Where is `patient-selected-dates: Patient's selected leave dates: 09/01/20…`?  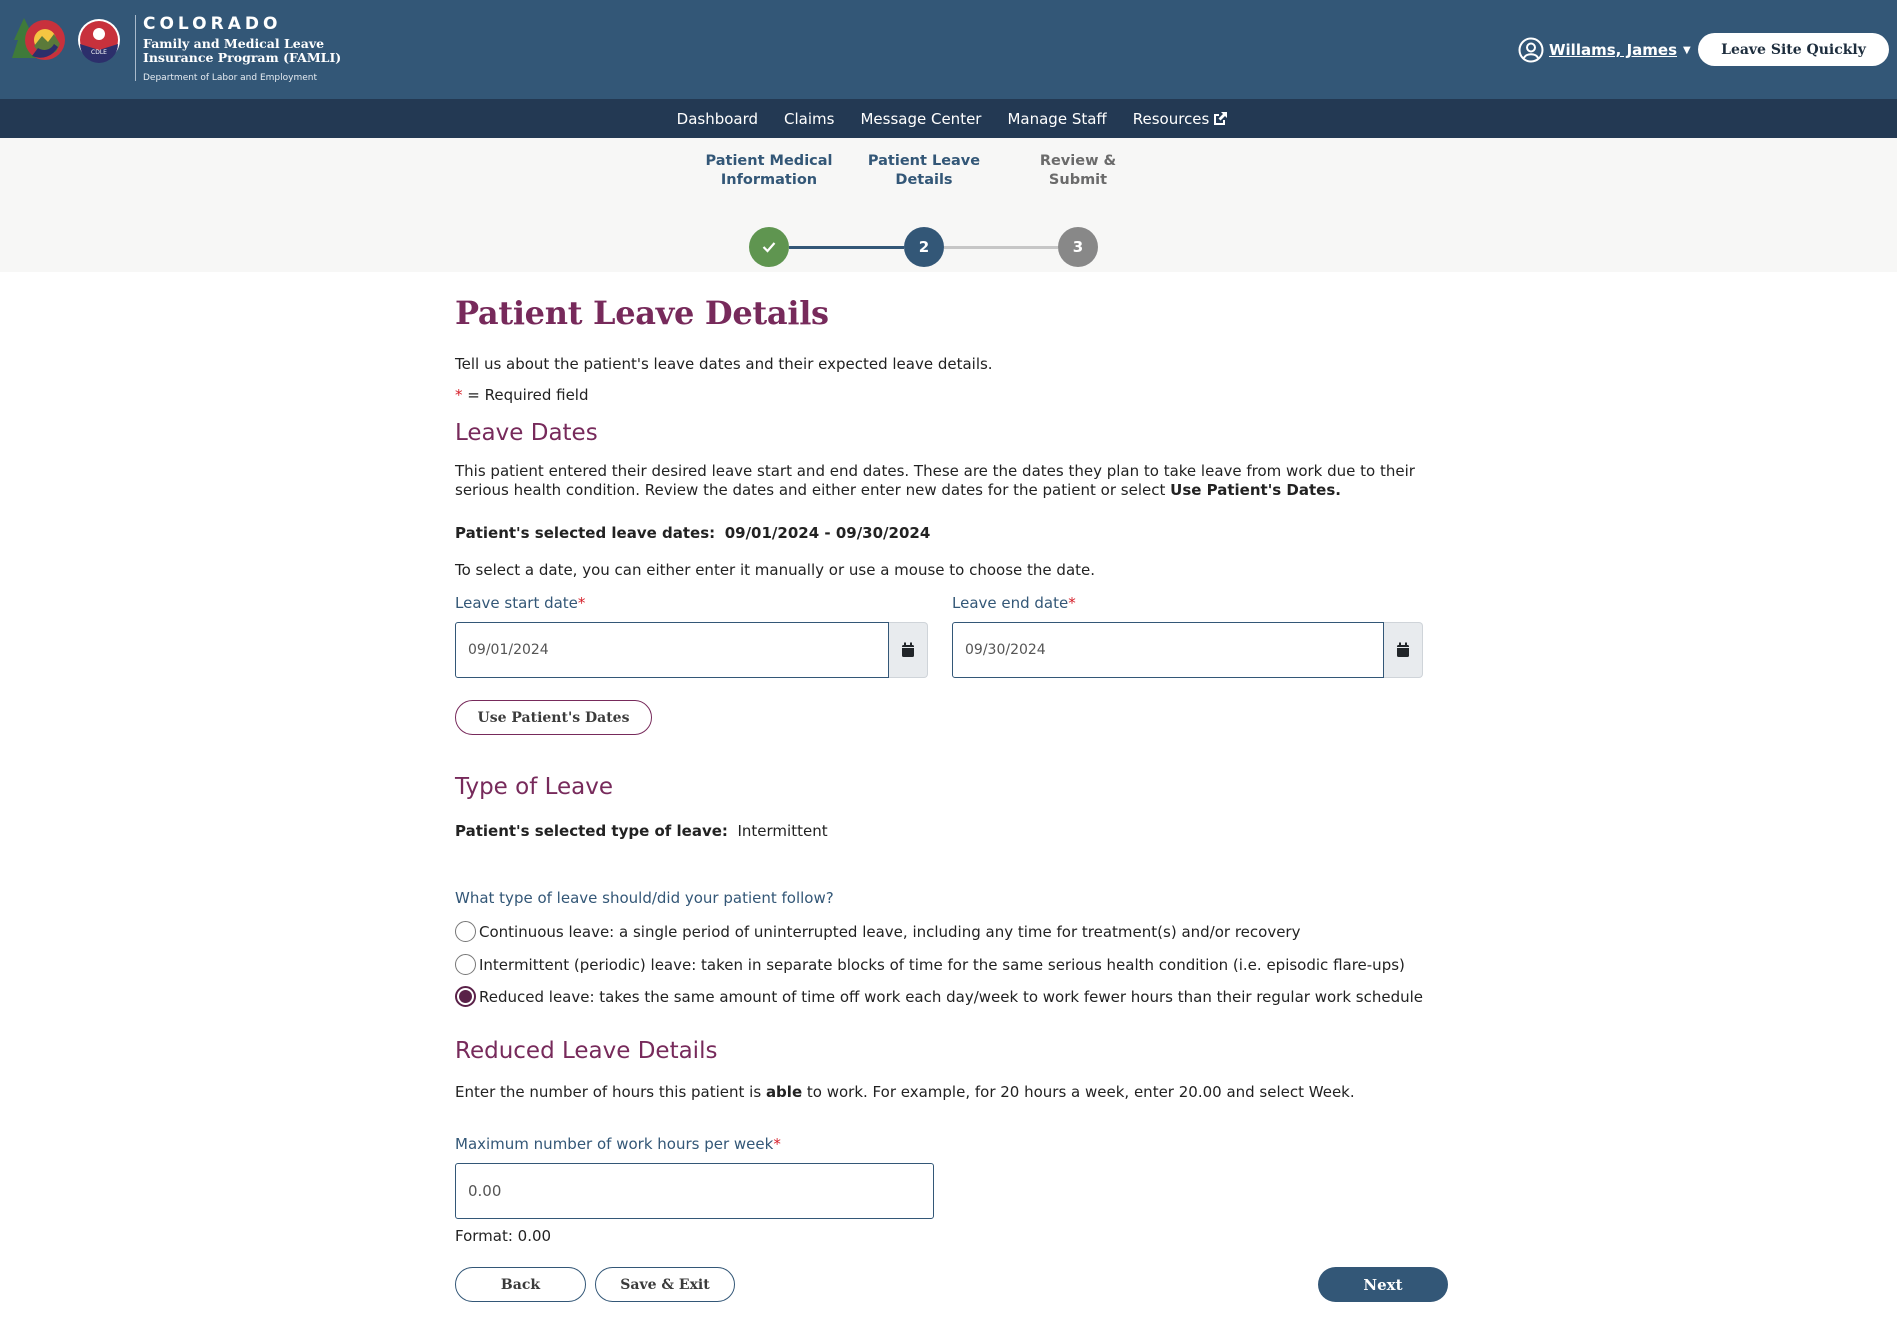 patient-selected-dates: Patient's selected leave dates: 09/01/20… is located at coordinates (692, 533).